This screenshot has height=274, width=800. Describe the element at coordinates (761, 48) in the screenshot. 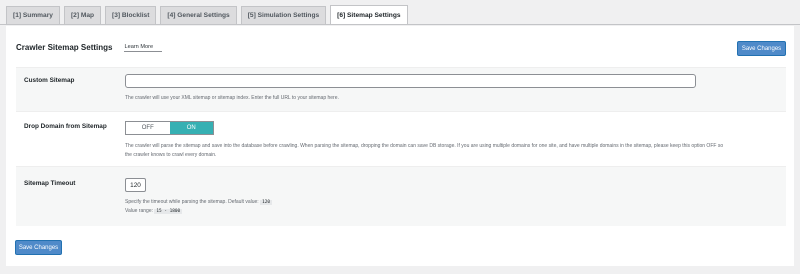

I see `save-changes-button-top: Save Changes` at that location.